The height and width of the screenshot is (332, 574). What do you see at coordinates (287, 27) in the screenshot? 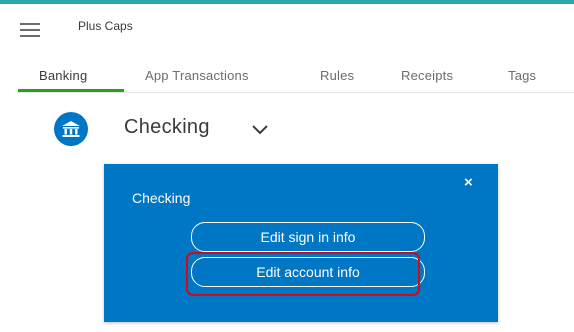
I see `app-header: Plus Caps` at bounding box center [287, 27].